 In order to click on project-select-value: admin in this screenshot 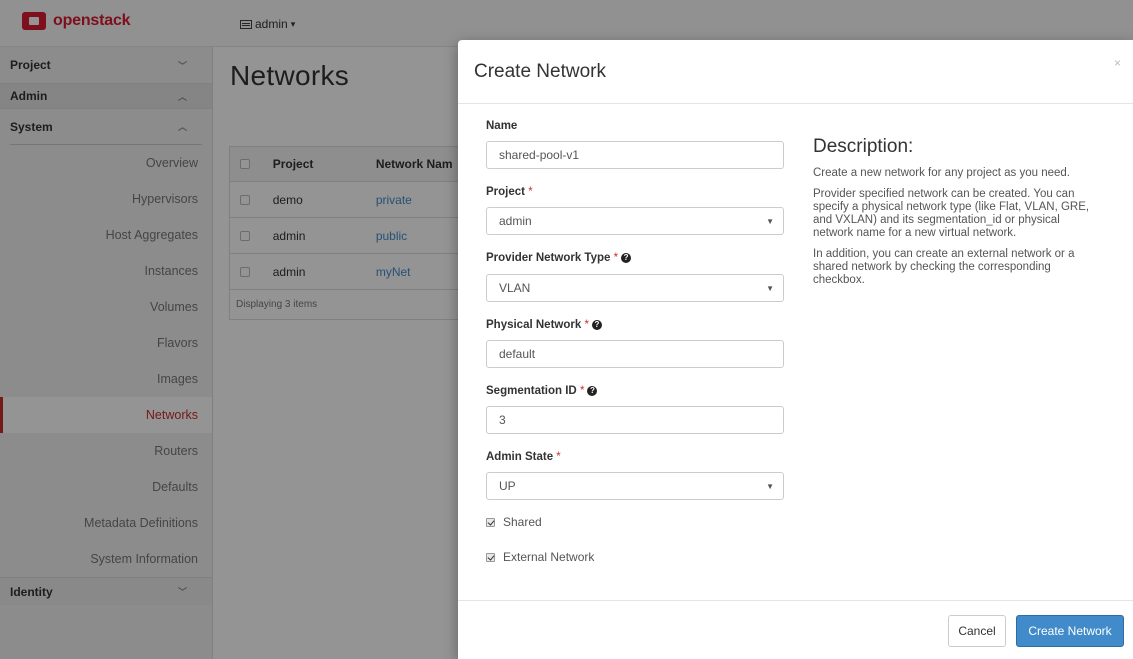, I will do `click(515, 221)`.